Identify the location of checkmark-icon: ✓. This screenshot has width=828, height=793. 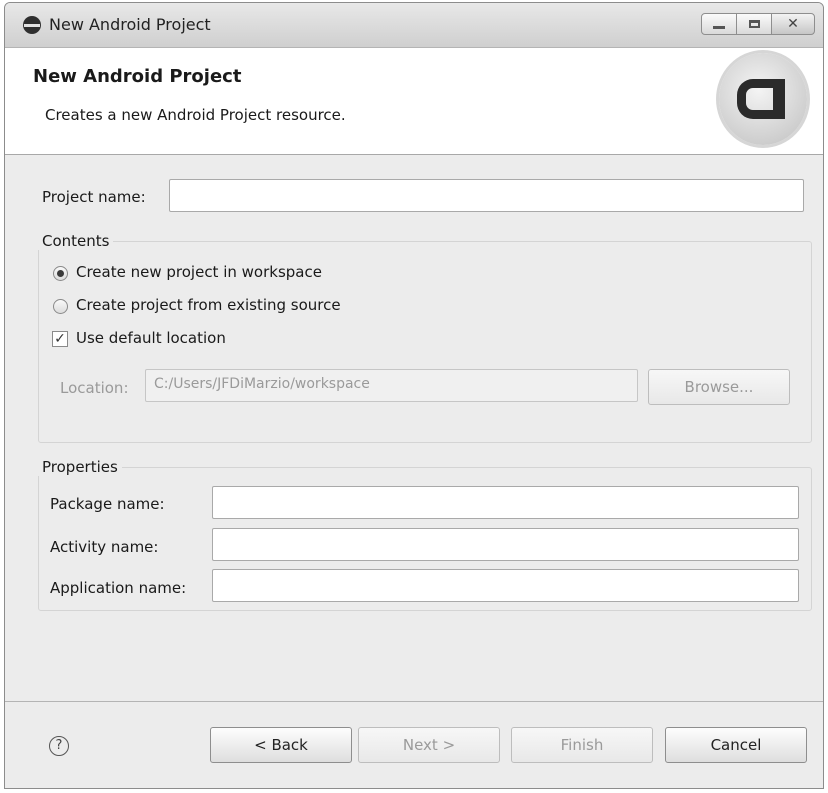
(60, 339).